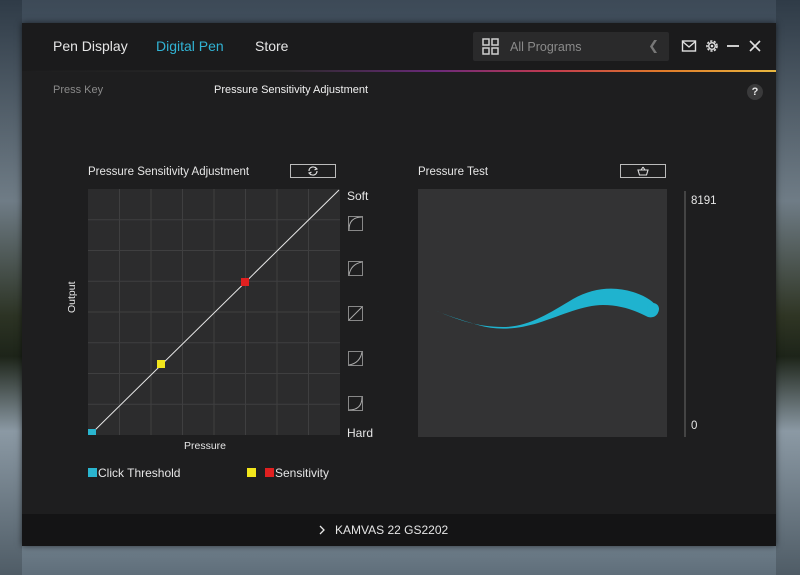  I want to click on basket-icon, so click(643, 171).